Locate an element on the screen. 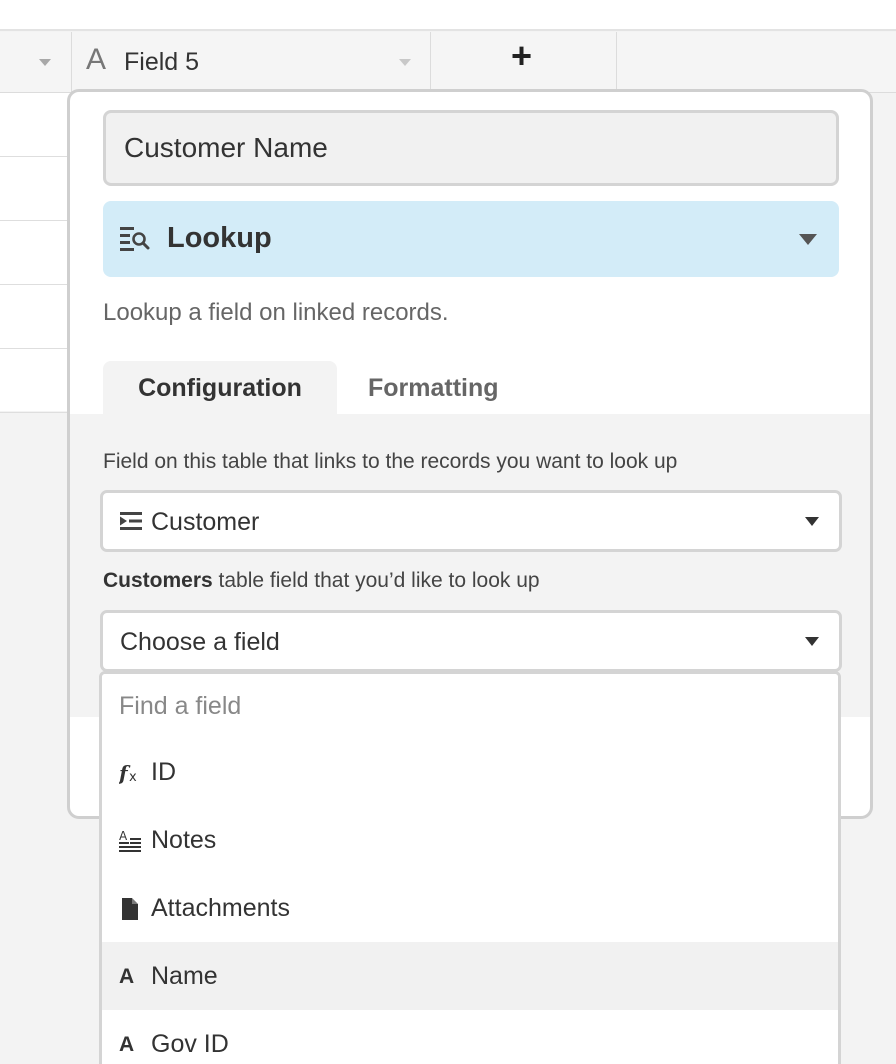 The height and width of the screenshot is (1064, 896). lookup-icon is located at coordinates (135, 239).